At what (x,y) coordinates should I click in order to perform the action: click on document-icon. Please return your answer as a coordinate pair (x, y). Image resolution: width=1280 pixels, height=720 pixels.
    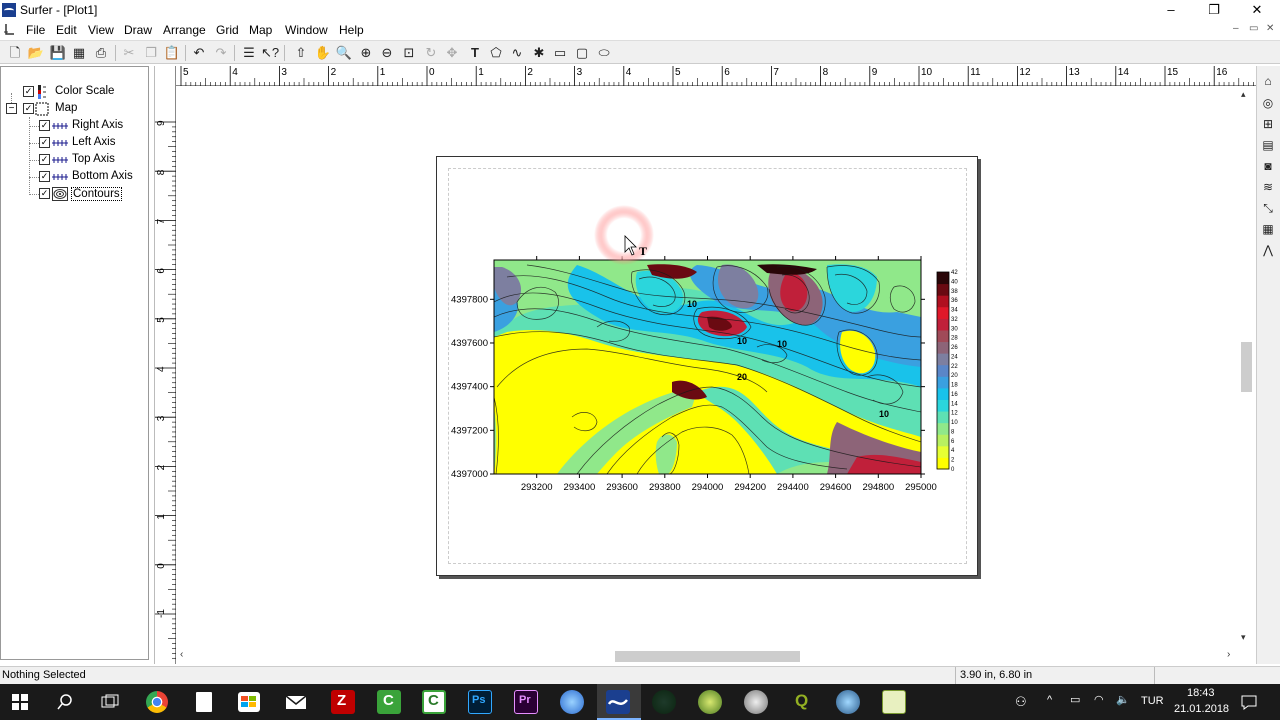
    Looking at the image, I should click on (10, 29).